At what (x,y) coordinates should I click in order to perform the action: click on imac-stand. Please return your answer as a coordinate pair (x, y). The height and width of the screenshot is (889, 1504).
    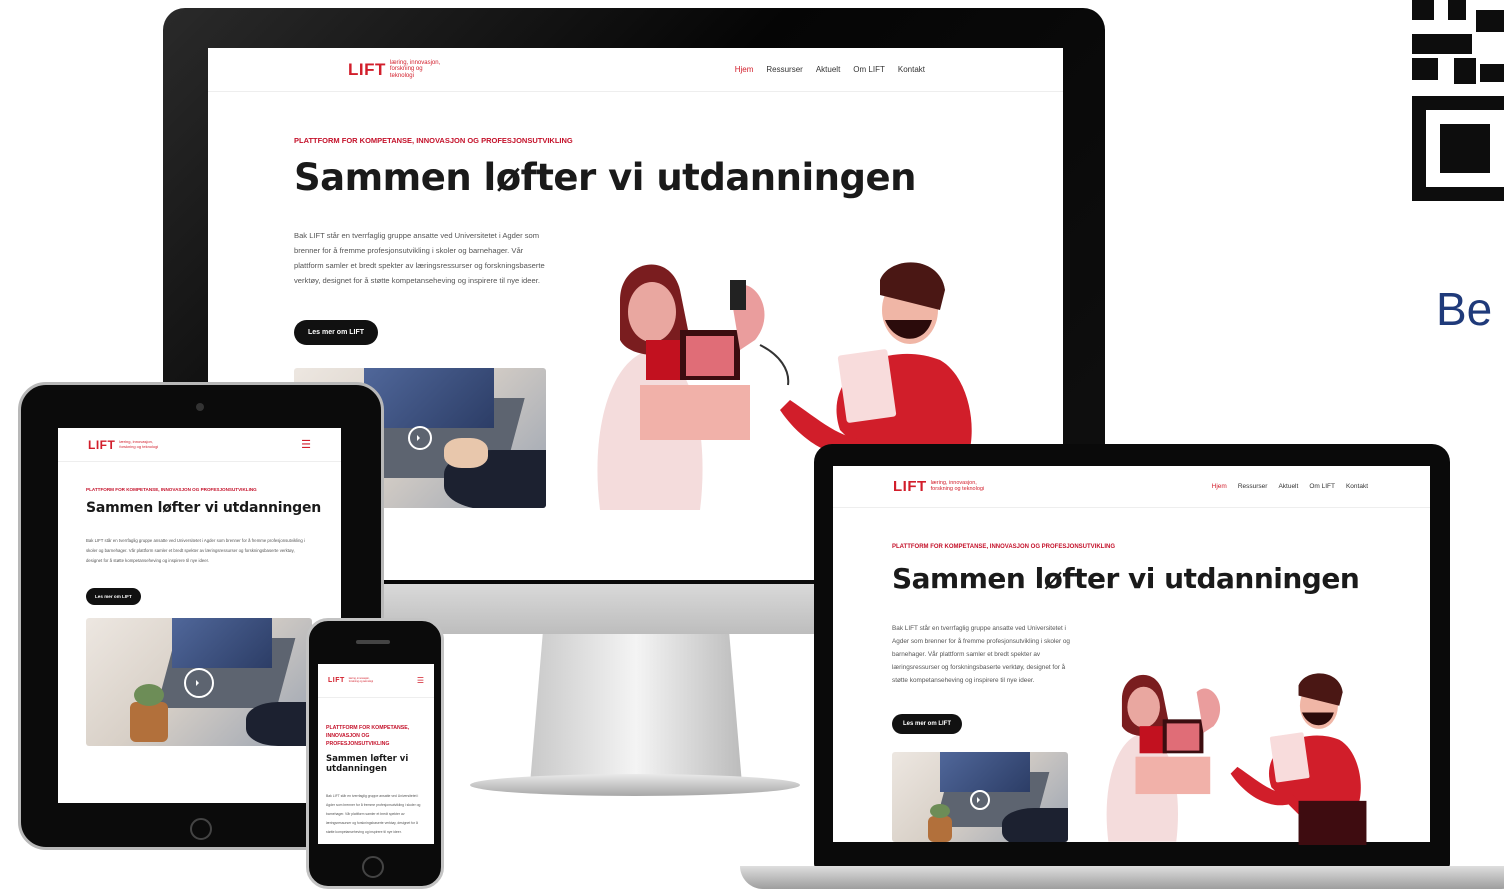
    Looking at the image, I should click on (636, 709).